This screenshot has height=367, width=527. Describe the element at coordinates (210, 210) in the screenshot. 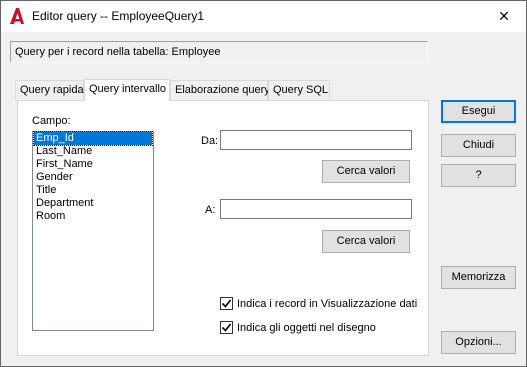

I see `a-label: A:` at that location.